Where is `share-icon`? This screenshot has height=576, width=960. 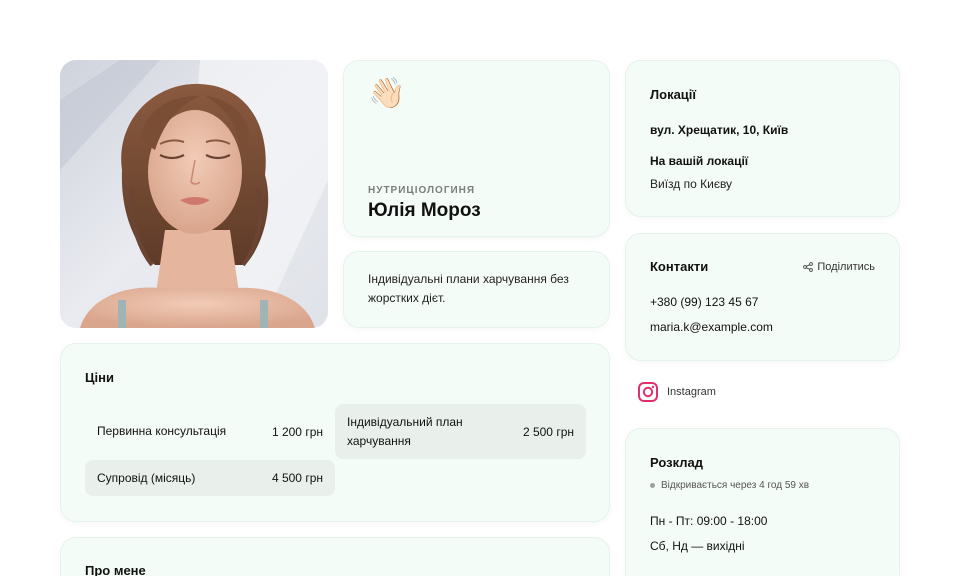
share-icon is located at coordinates (808, 267).